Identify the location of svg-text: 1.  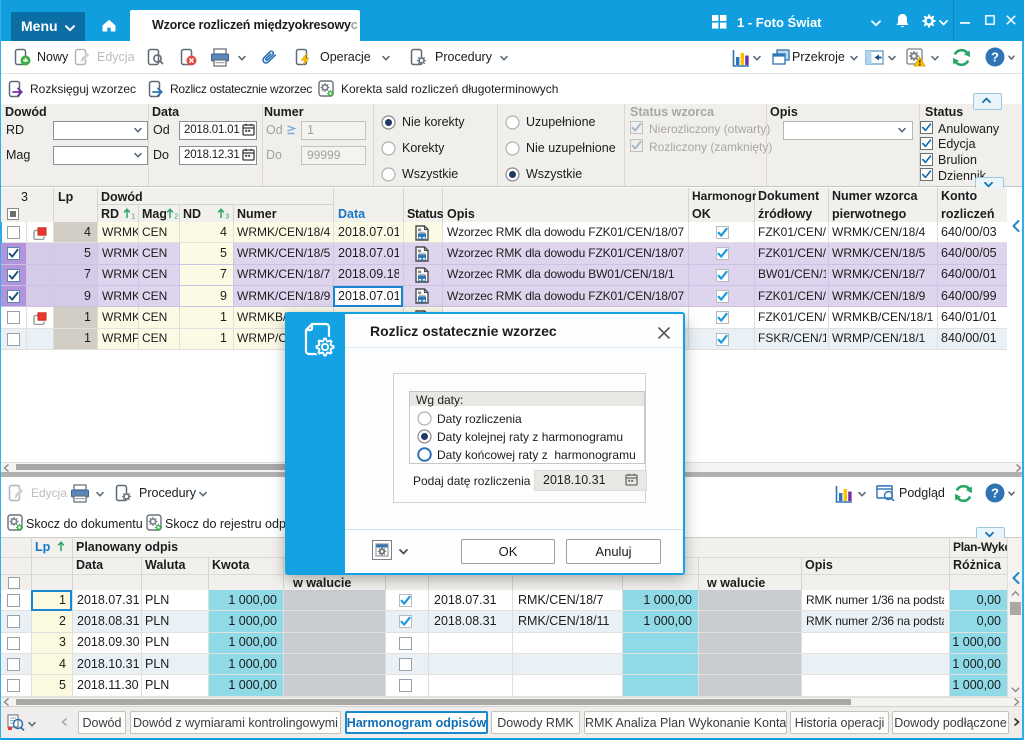
(133, 217).